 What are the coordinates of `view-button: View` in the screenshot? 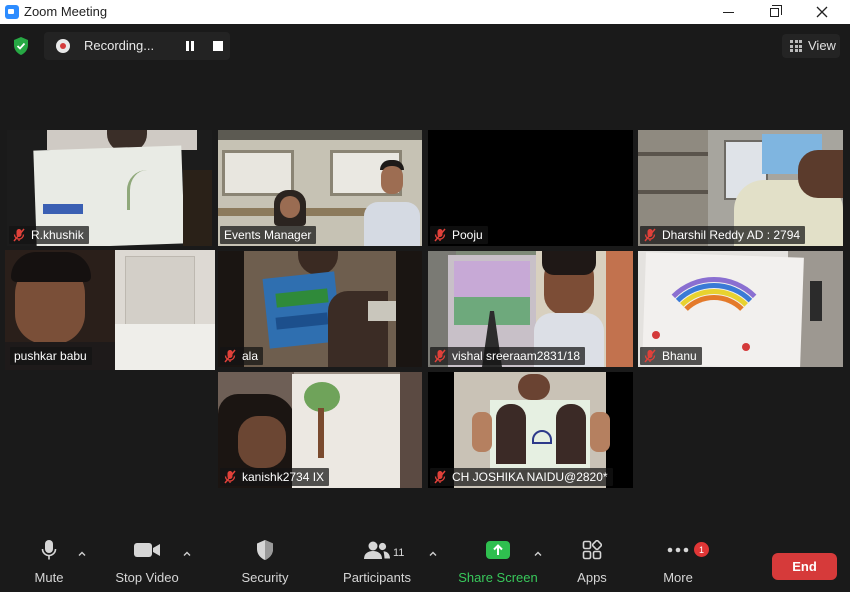 It's located at (811, 46).